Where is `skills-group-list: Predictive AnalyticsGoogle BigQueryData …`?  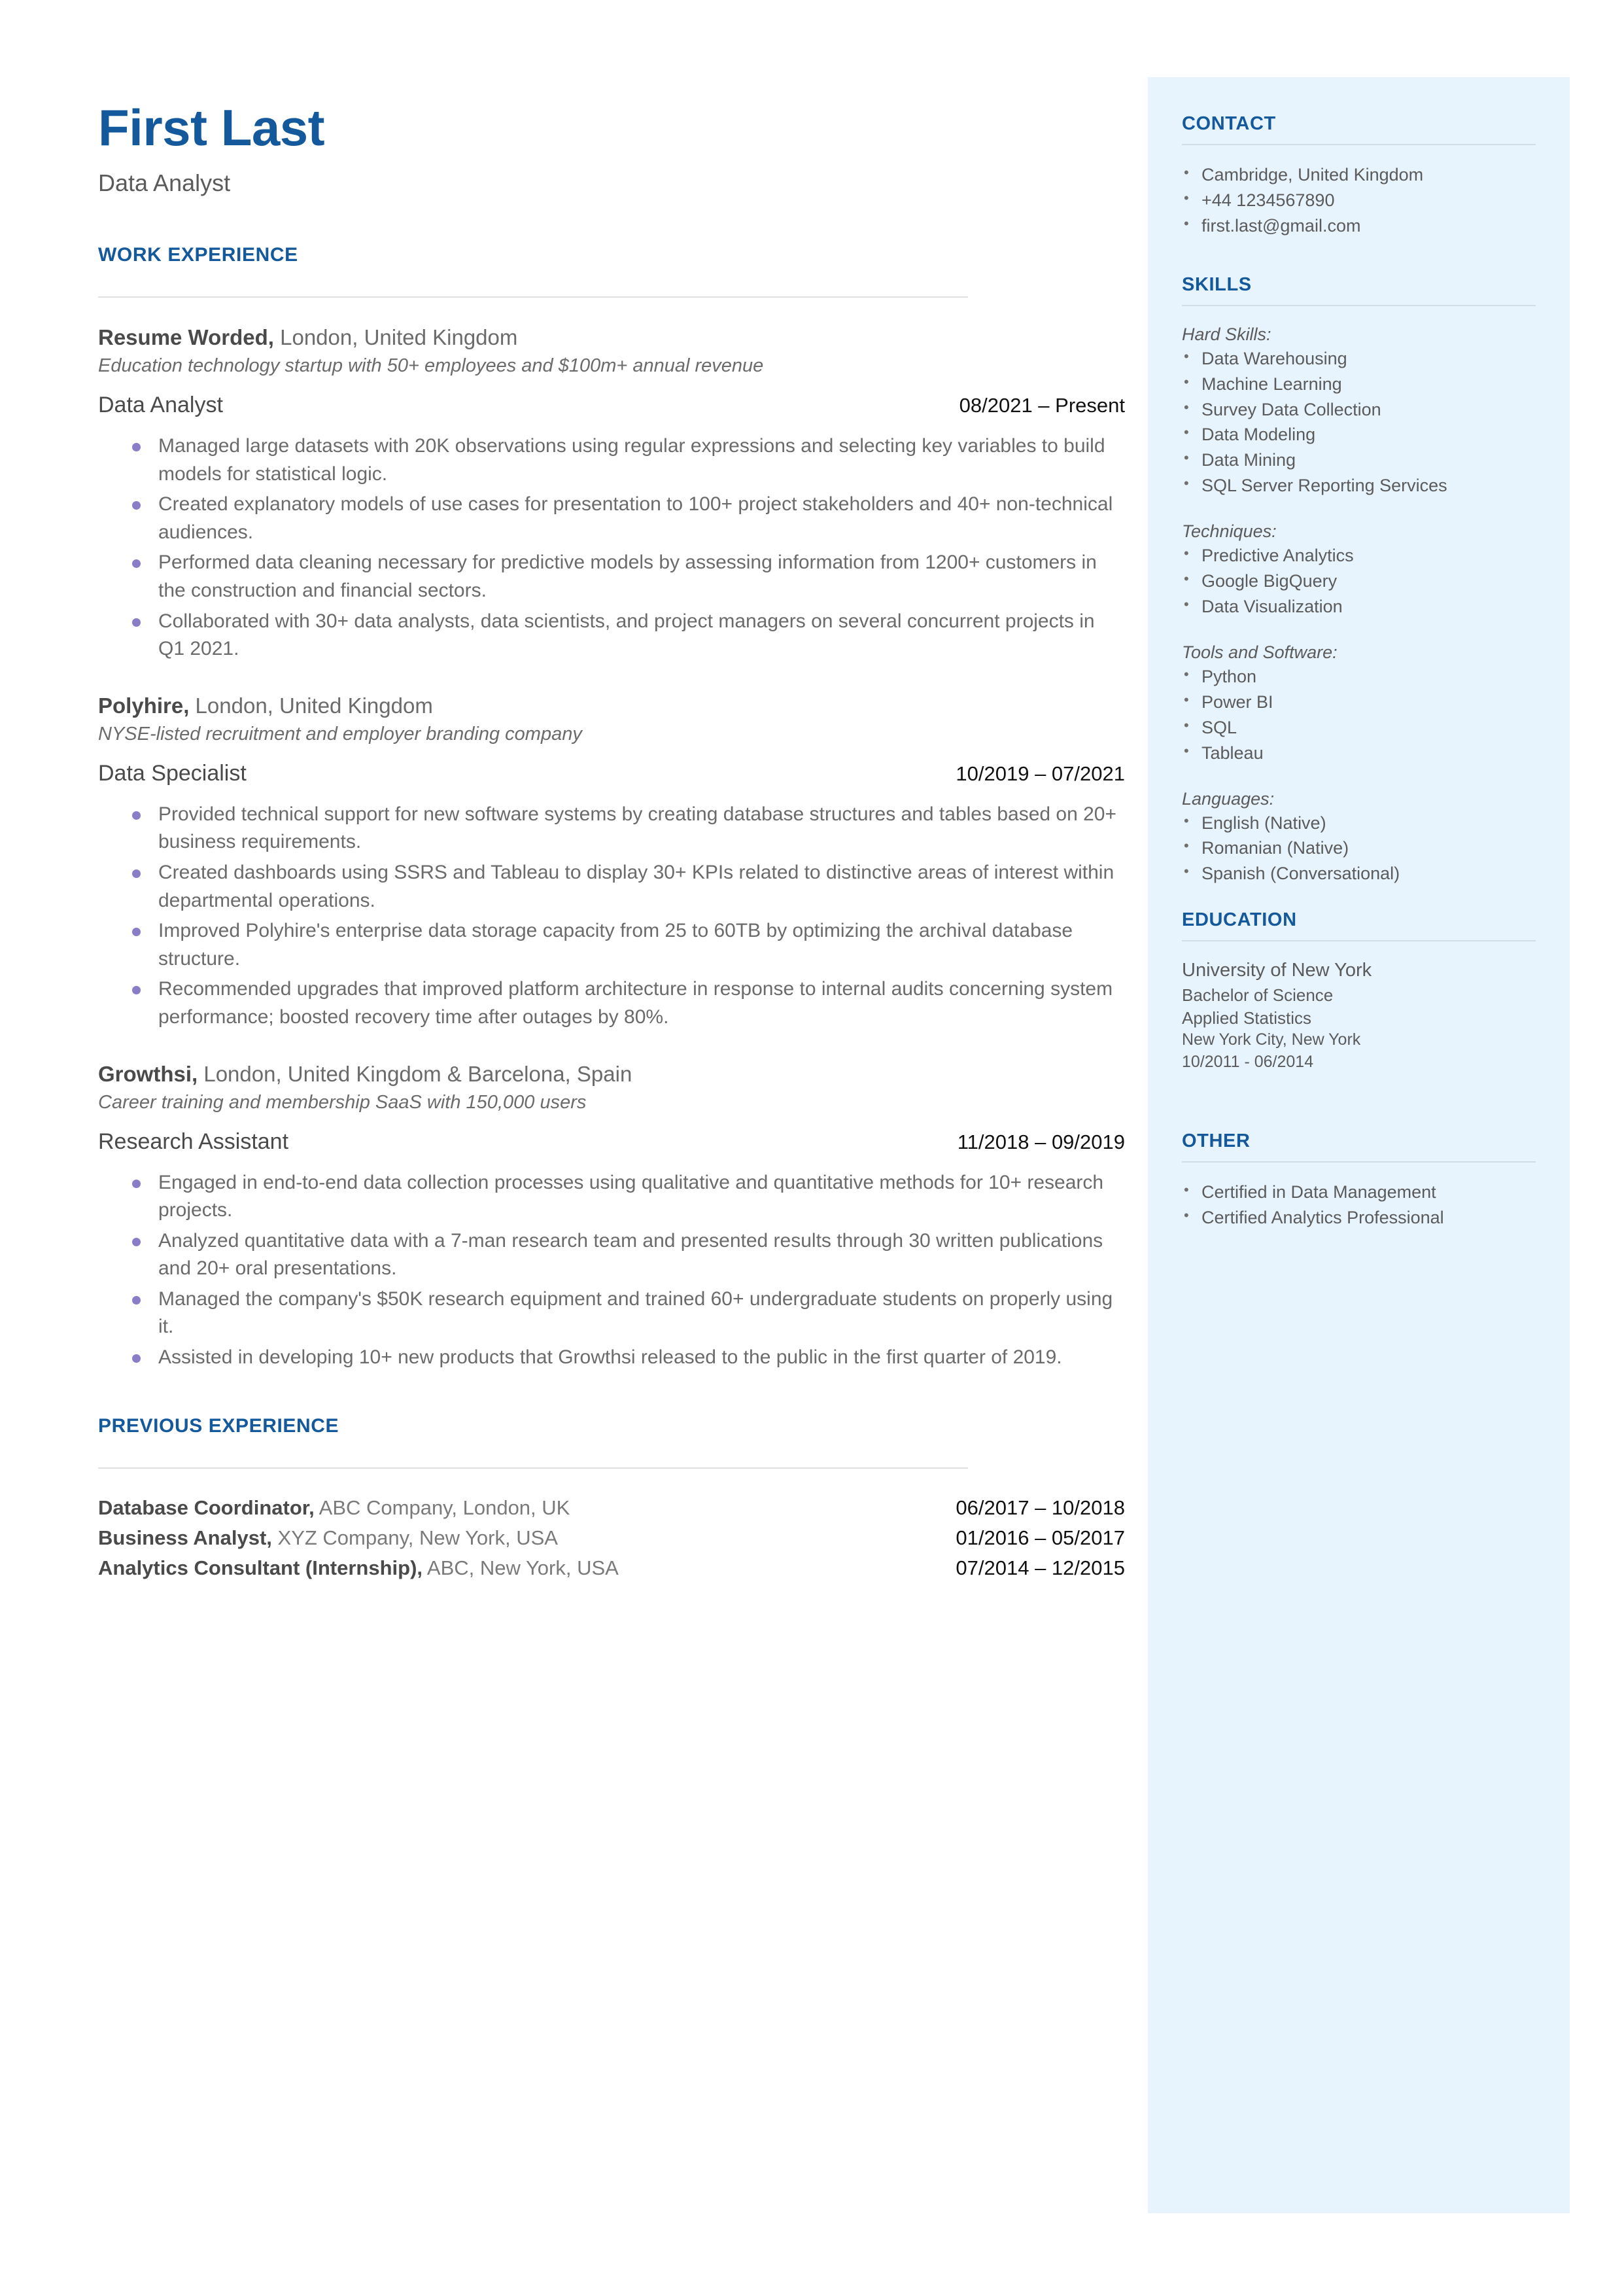
skills-group-list: Predictive AnalyticsGoogle BigQueryData … is located at coordinates (1359, 581).